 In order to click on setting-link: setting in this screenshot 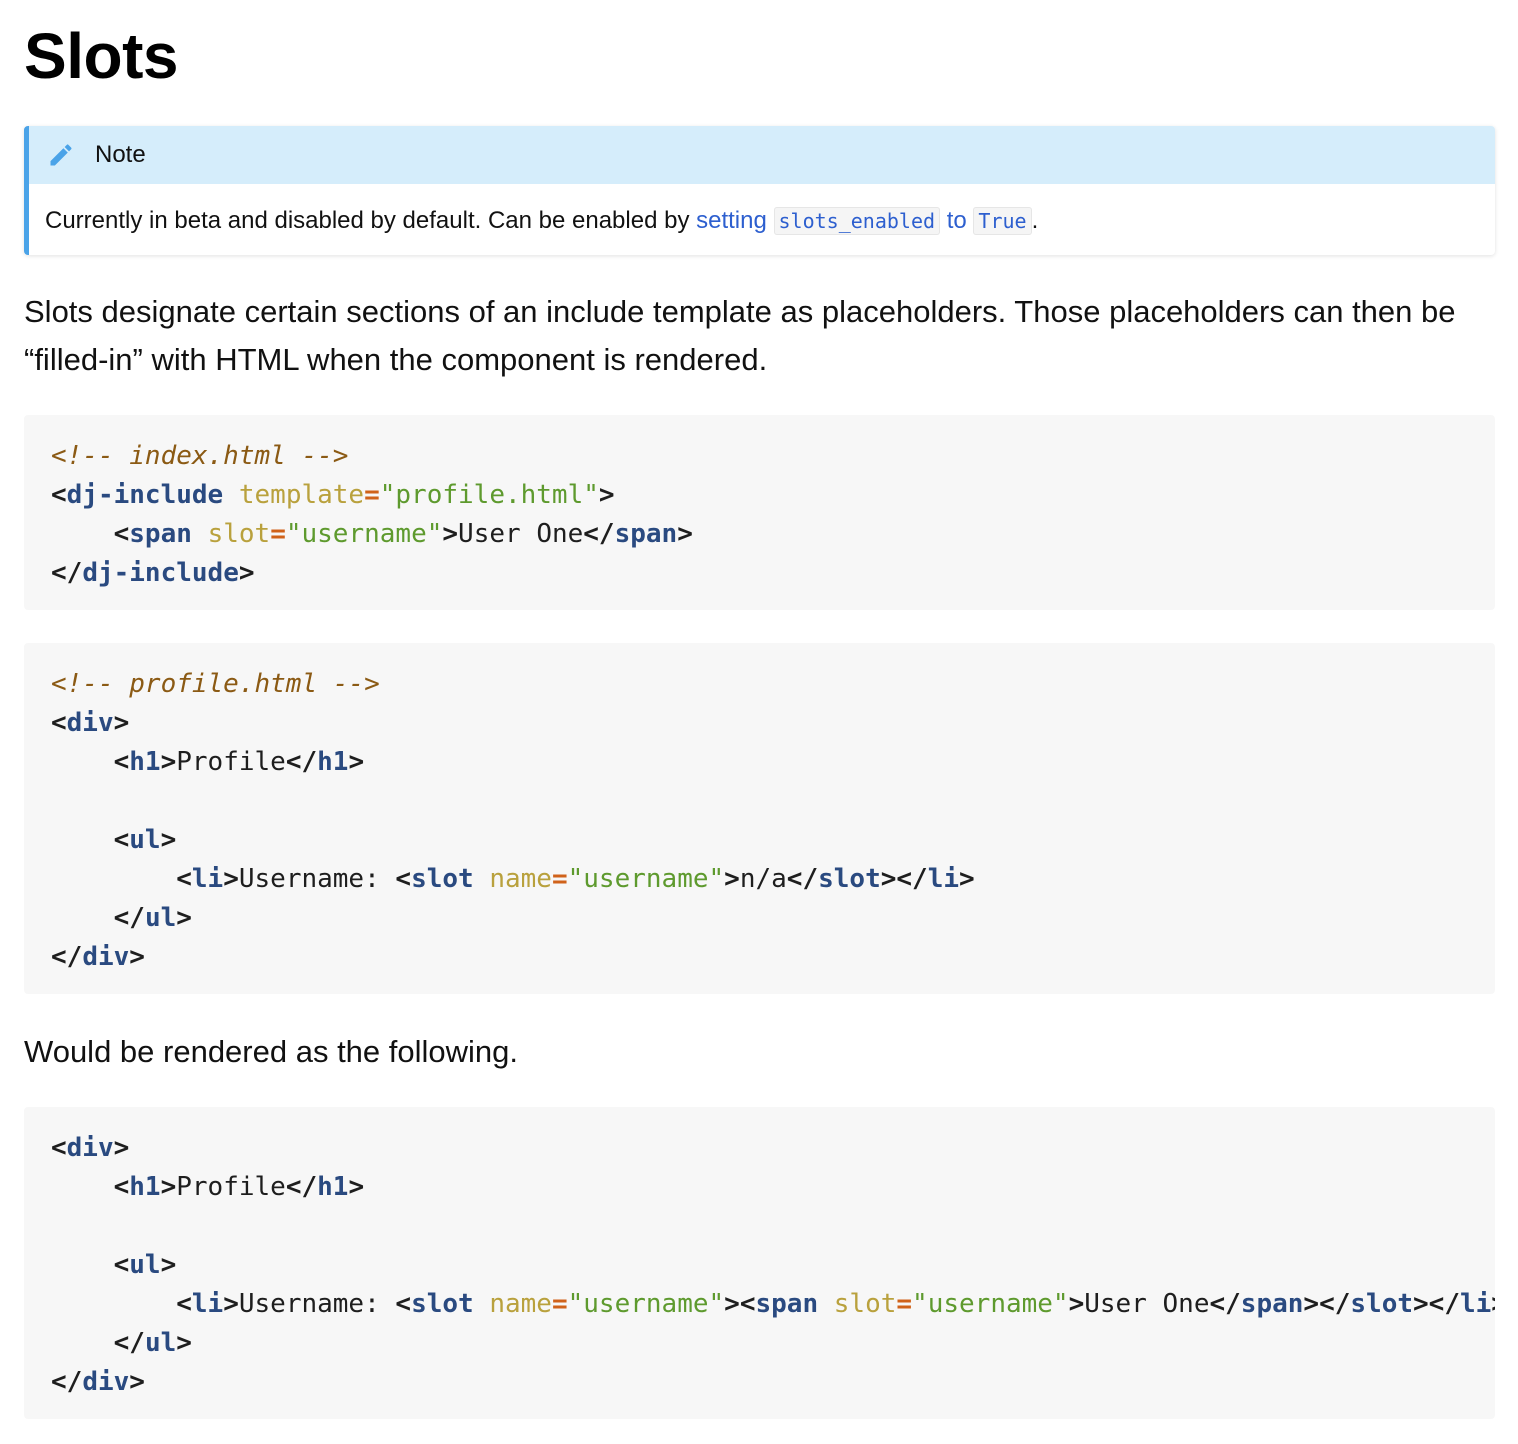, I will do `click(731, 220)`.